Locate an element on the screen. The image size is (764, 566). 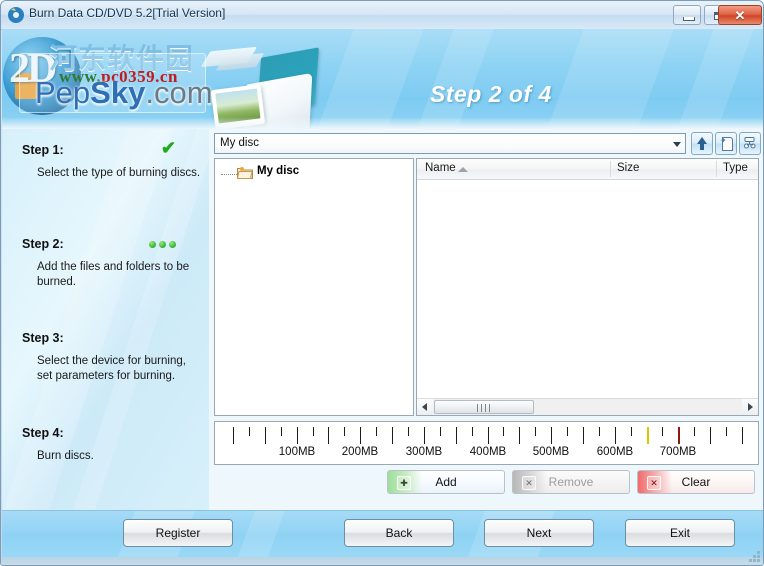
title-bar: Burn Data CD/DVD 5.2[Trial Version] ✕ is located at coordinates (382, 15).